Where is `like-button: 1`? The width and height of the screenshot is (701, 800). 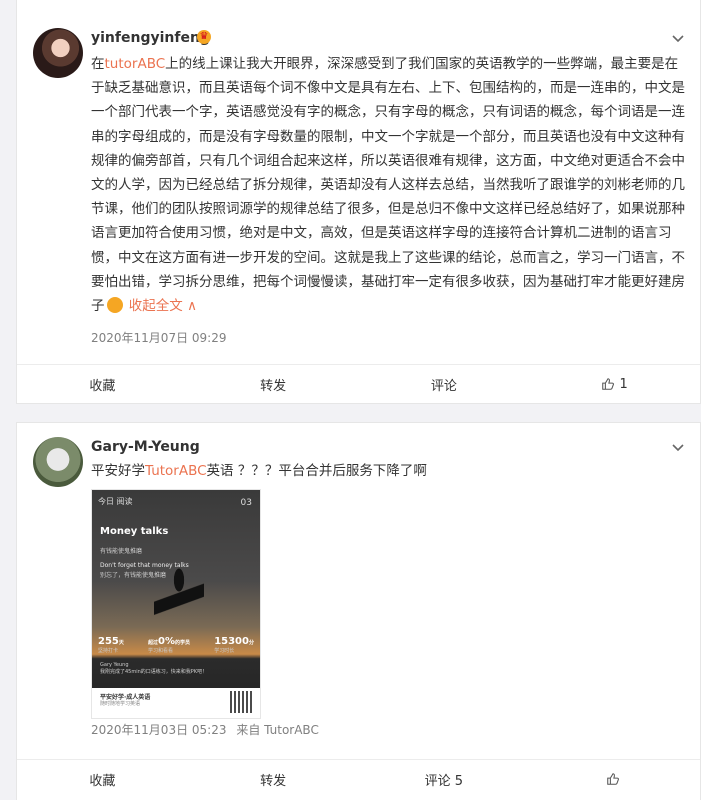
like-button: 1 is located at coordinates (614, 384).